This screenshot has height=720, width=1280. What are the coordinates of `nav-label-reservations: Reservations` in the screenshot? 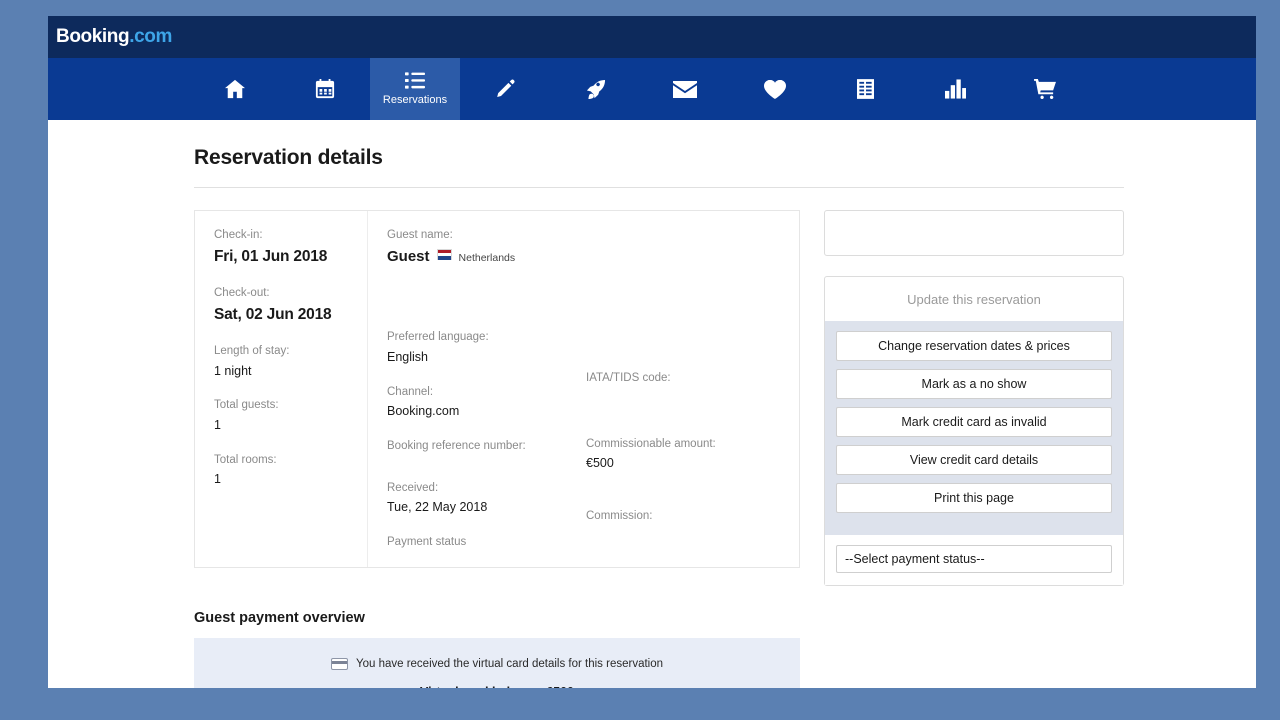 It's located at (415, 100).